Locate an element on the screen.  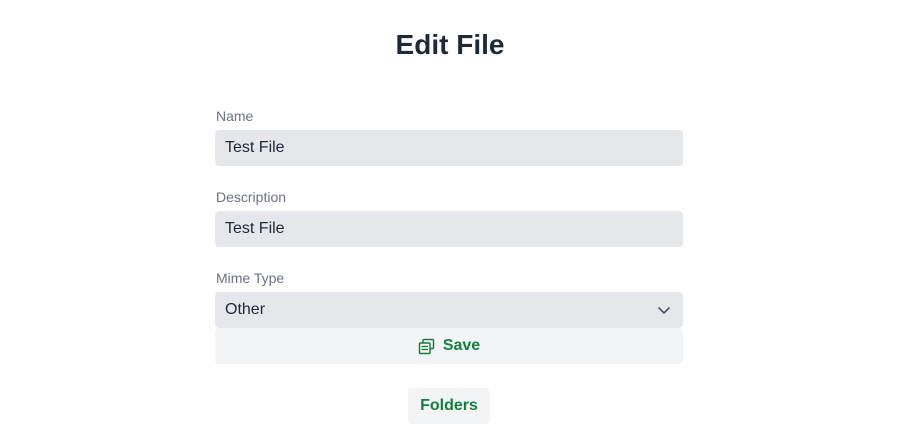
folders-button: Folders is located at coordinates (449, 406).